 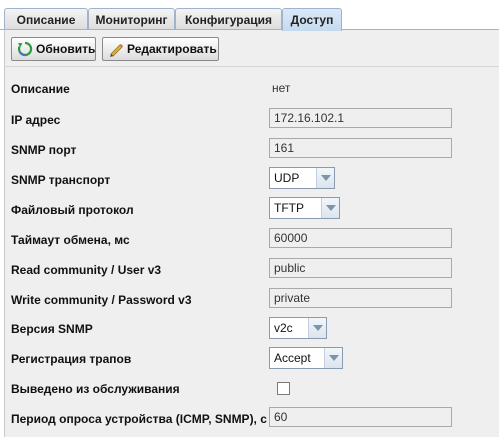 What do you see at coordinates (292, 358) in the screenshot?
I see `trap-registration-value: Accept` at bounding box center [292, 358].